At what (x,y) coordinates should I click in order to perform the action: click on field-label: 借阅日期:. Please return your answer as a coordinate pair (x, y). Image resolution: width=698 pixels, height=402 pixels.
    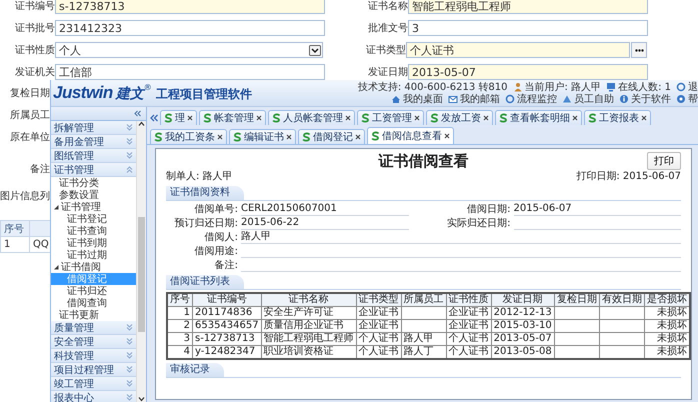
    Looking at the image, I should click on (489, 210).